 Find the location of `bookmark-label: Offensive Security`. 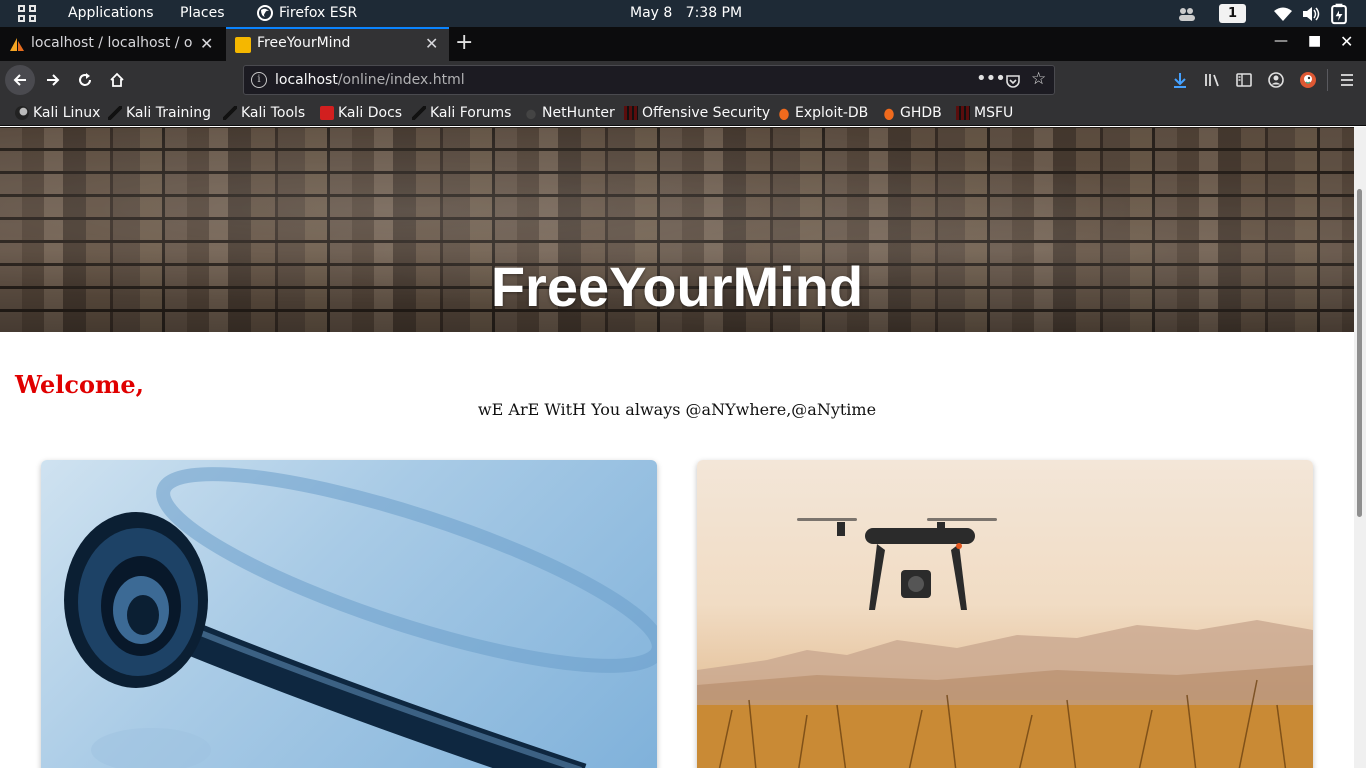

bookmark-label: Offensive Security is located at coordinates (706, 113).